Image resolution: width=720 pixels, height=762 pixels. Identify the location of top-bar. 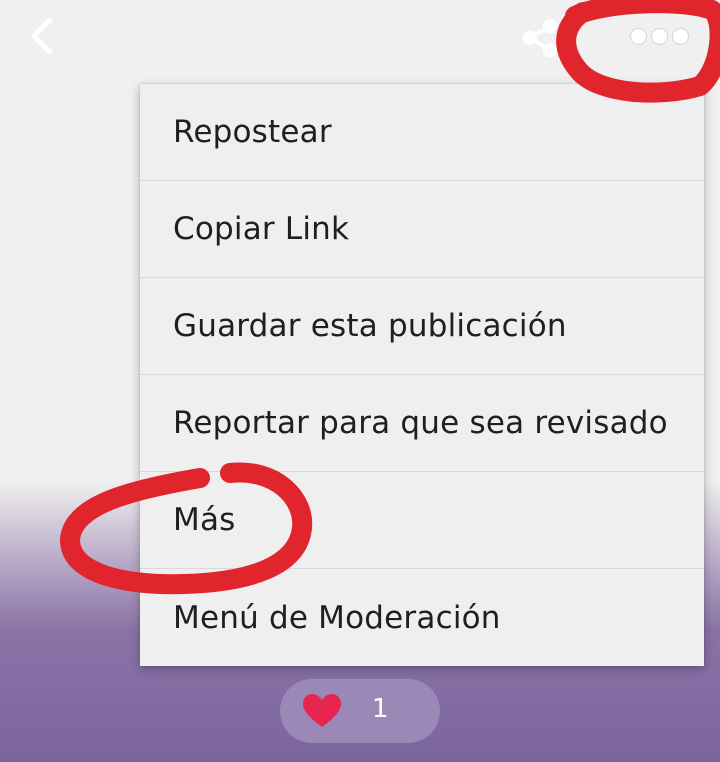
(360, 40).